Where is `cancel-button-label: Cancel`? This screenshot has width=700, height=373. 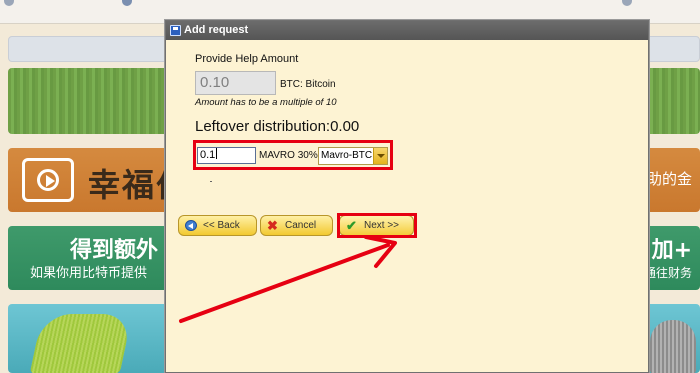
cancel-button-label: Cancel is located at coordinates (301, 225).